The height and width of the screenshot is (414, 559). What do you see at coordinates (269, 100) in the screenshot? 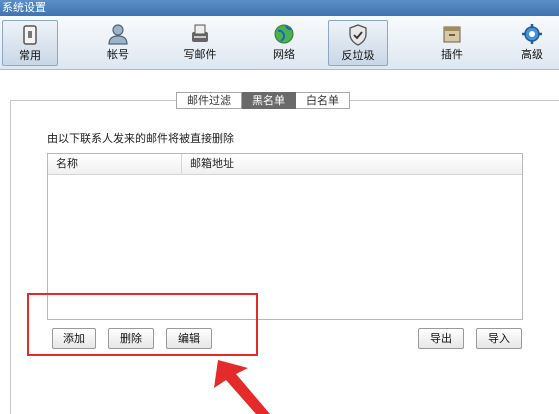
I see `tab-blacklist: 黑名单` at bounding box center [269, 100].